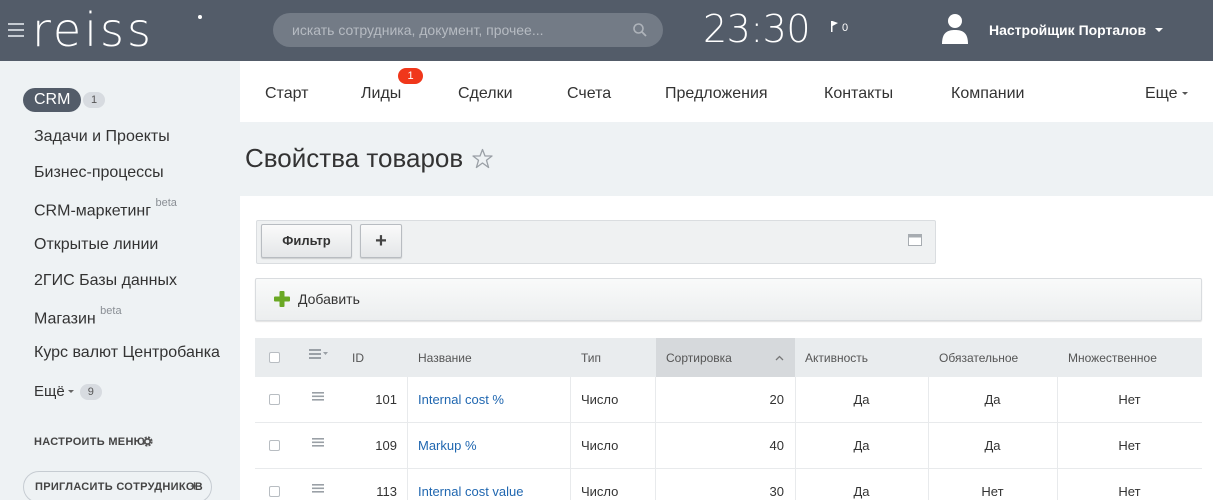 The height and width of the screenshot is (500, 1213). Describe the element at coordinates (839, 27) in the screenshot. I see `notifications: 0` at that location.